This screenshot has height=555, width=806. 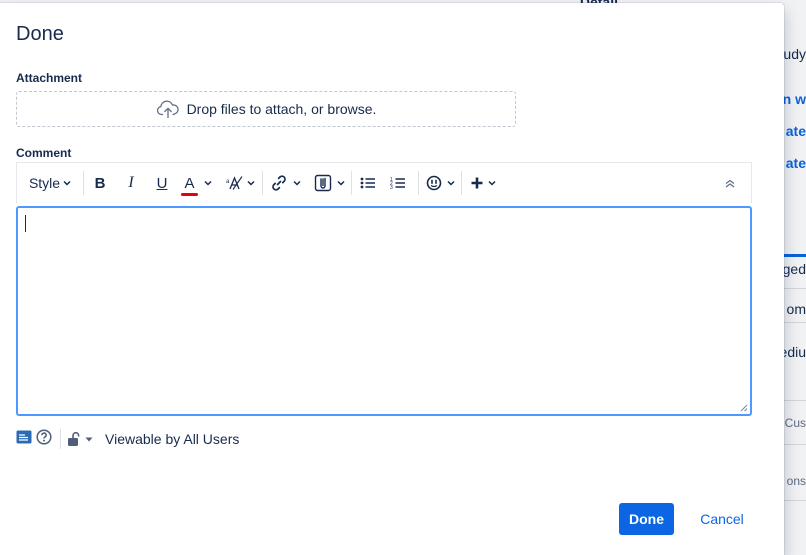 What do you see at coordinates (744, 408) in the screenshot?
I see `resize-handle-icon` at bounding box center [744, 408].